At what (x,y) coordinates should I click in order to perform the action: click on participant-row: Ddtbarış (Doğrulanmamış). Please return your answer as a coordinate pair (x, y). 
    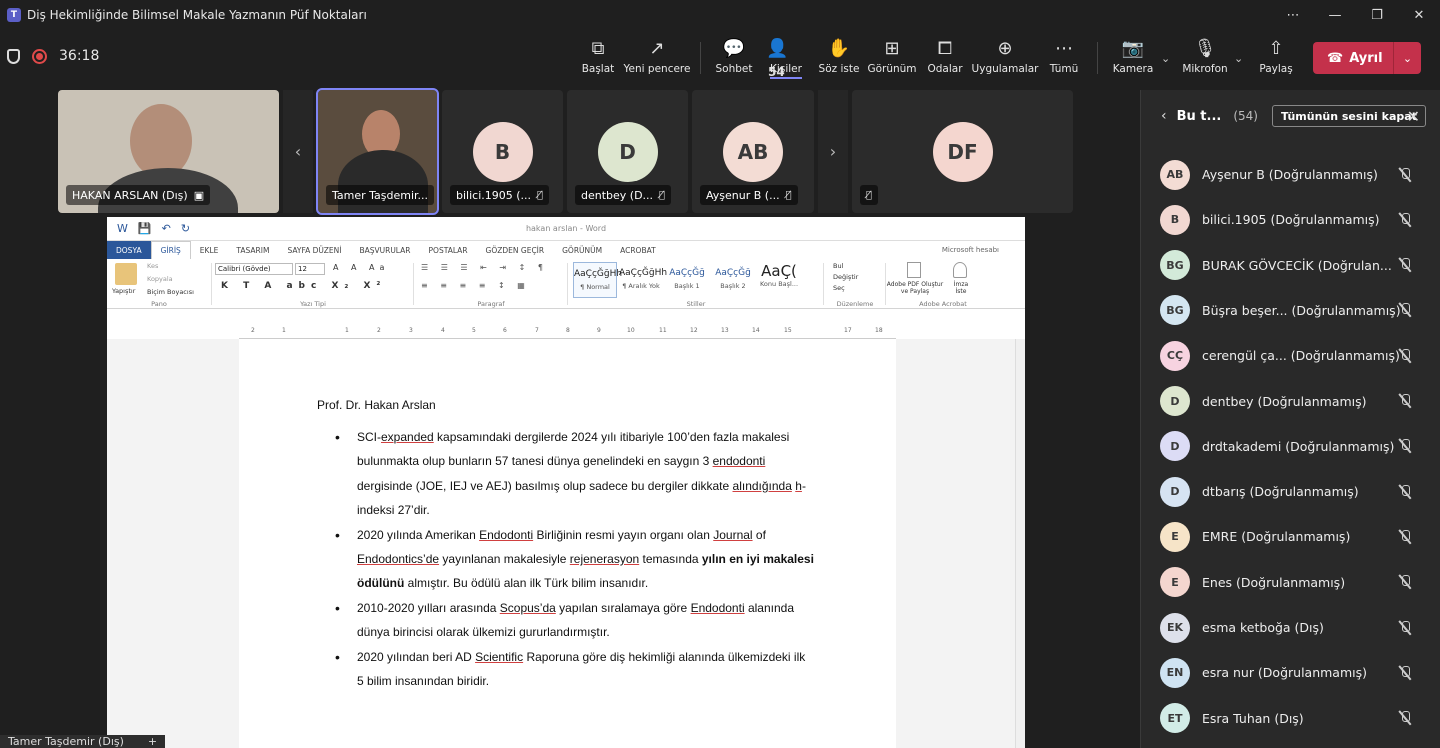
    Looking at the image, I should click on (1290, 491).